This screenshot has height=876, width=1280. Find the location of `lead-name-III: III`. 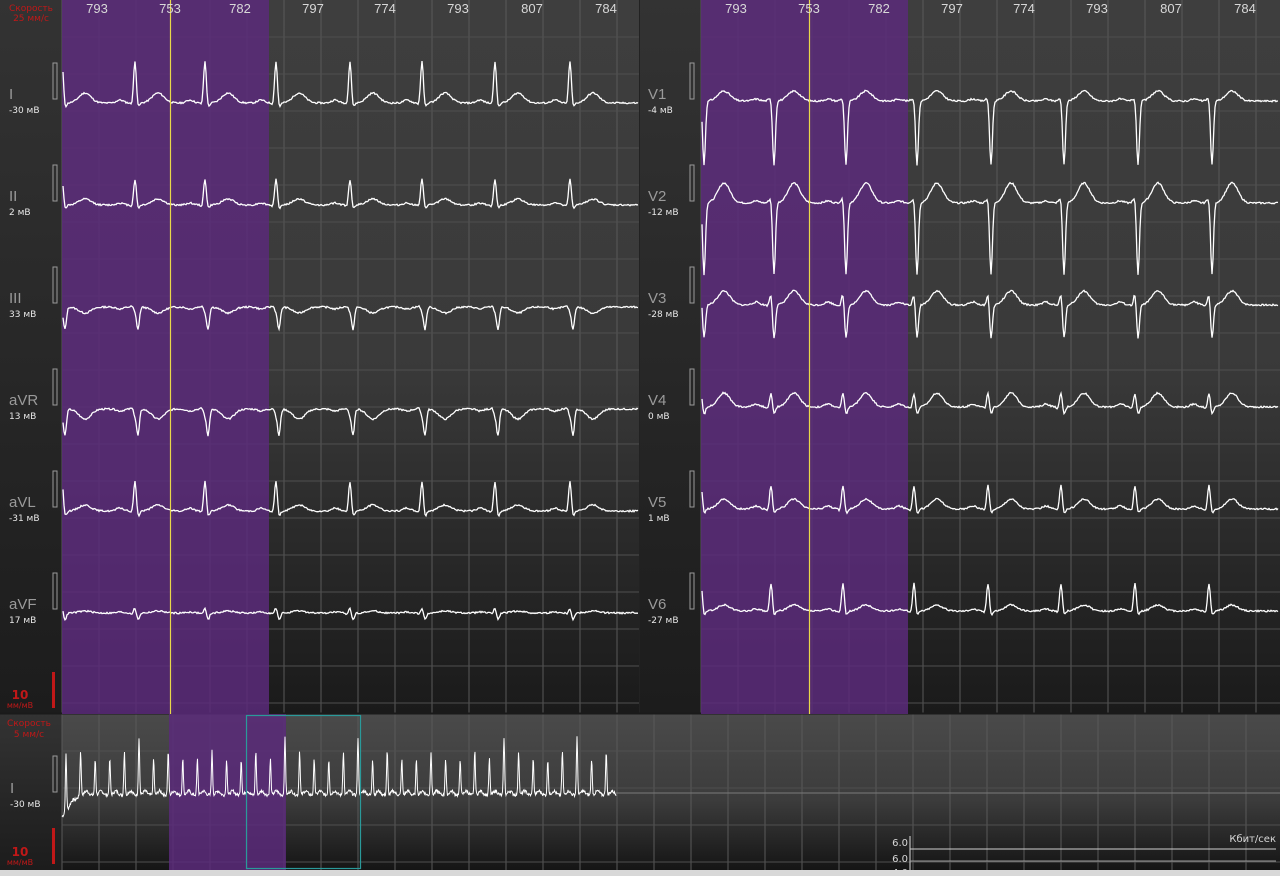

lead-name-III: III is located at coordinates (15, 298).